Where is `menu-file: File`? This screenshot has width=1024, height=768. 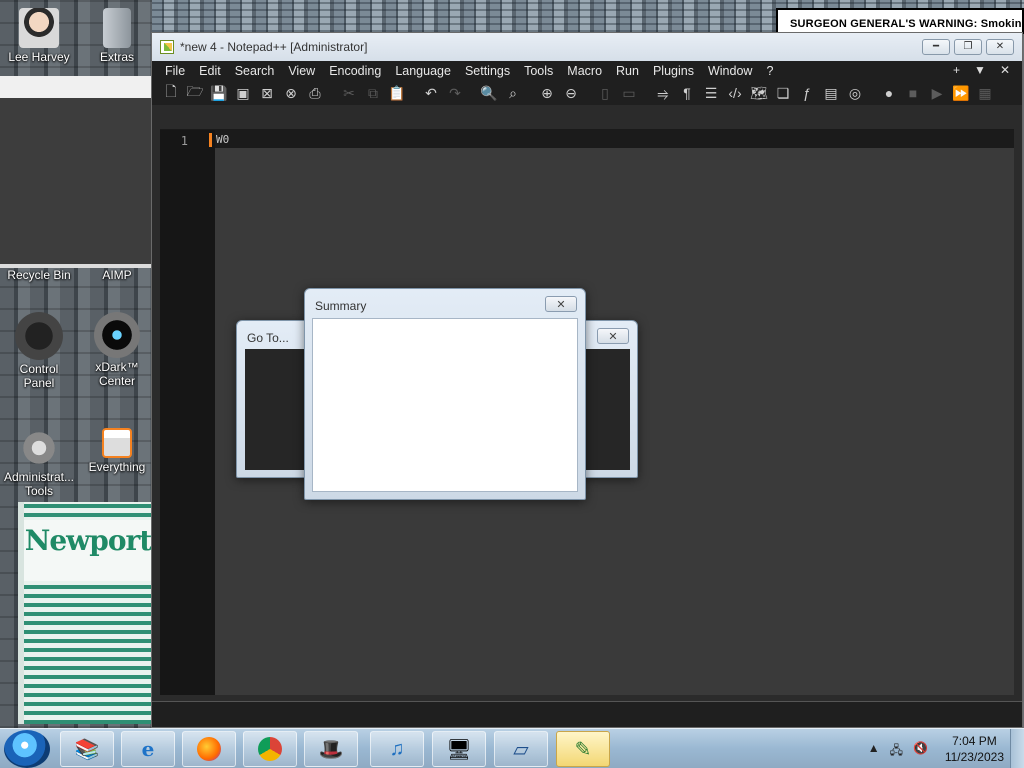
menu-file: File is located at coordinates (175, 71).